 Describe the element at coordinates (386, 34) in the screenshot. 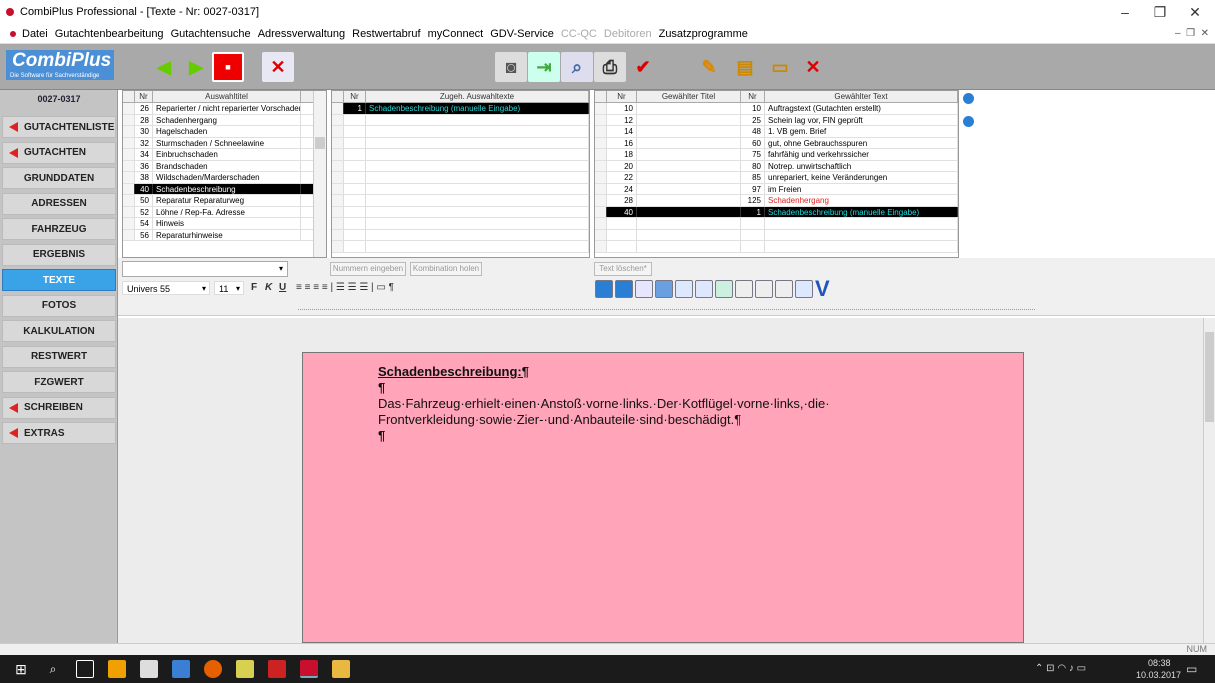

I see `menu-item: Restwertabruf` at that location.